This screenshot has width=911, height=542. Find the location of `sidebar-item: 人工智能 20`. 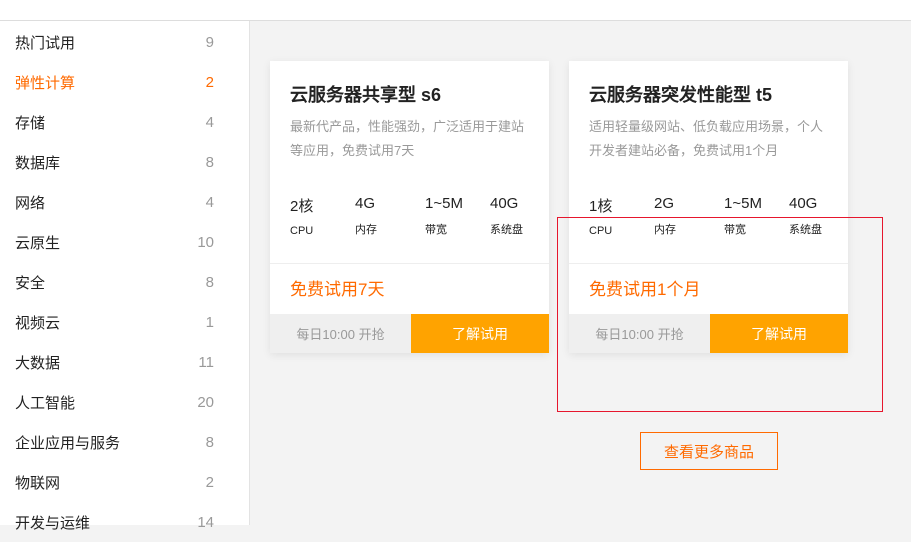

sidebar-item: 人工智能 20 is located at coordinates (114, 402).